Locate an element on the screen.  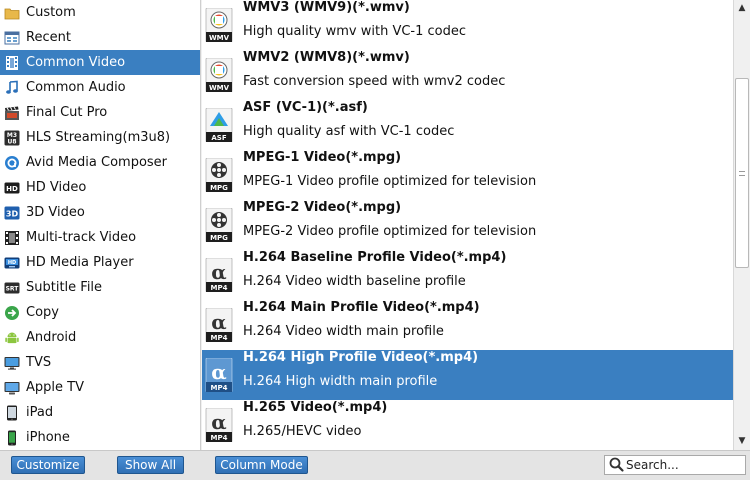
format-title: ASF (VC-1)(*.asf) is located at coordinates (305, 107).